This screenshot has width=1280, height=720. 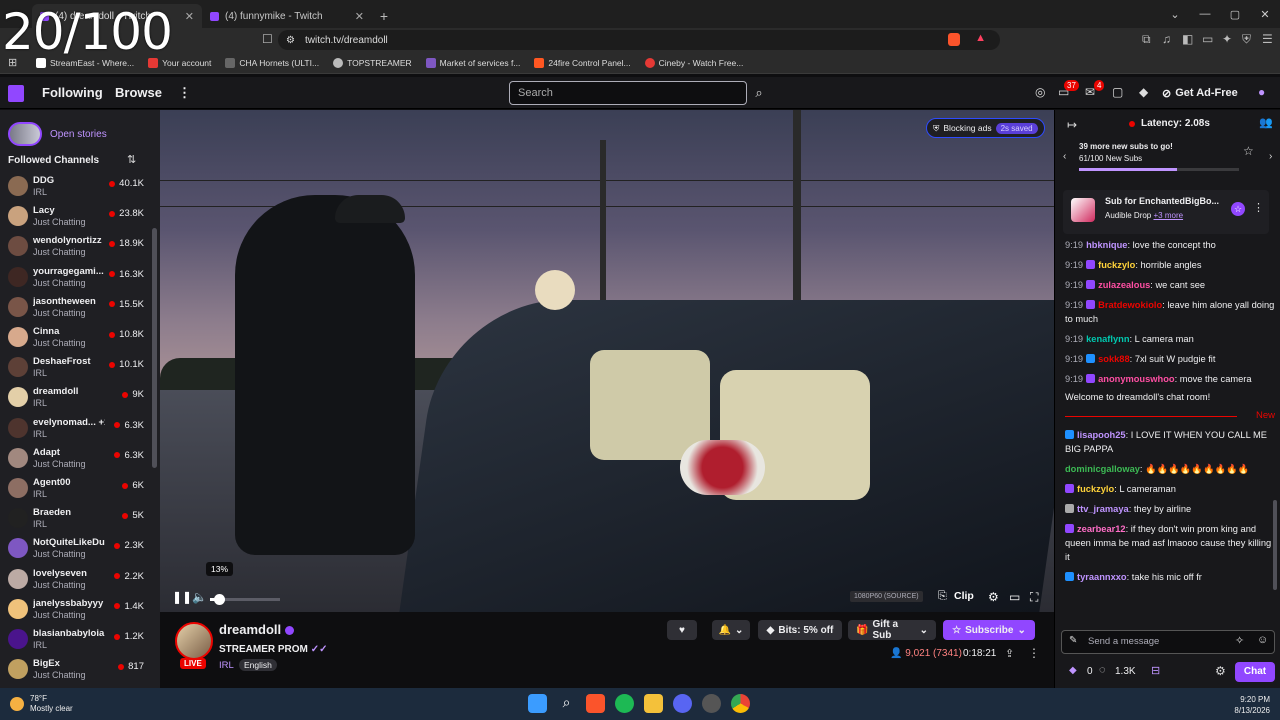 I want to click on fullscreen-icon: ⛶, so click(x=1034, y=597).